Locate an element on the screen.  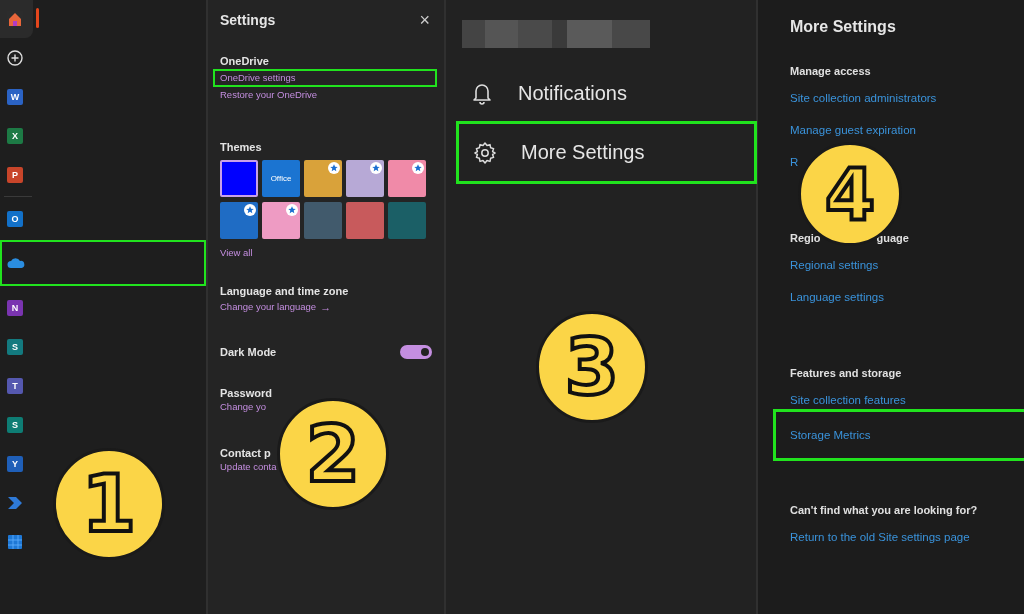
menu-item-label: More Settings is located at coordinates (583, 152).